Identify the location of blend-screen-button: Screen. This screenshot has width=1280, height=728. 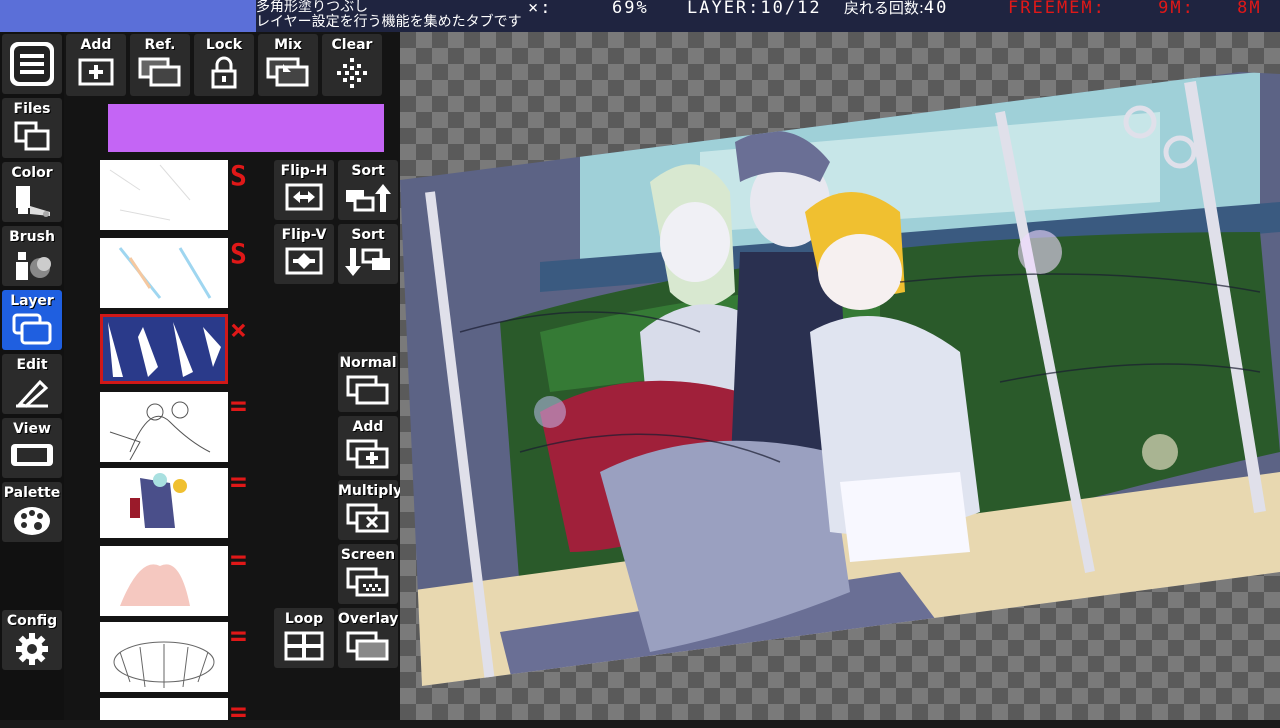
(368, 574).